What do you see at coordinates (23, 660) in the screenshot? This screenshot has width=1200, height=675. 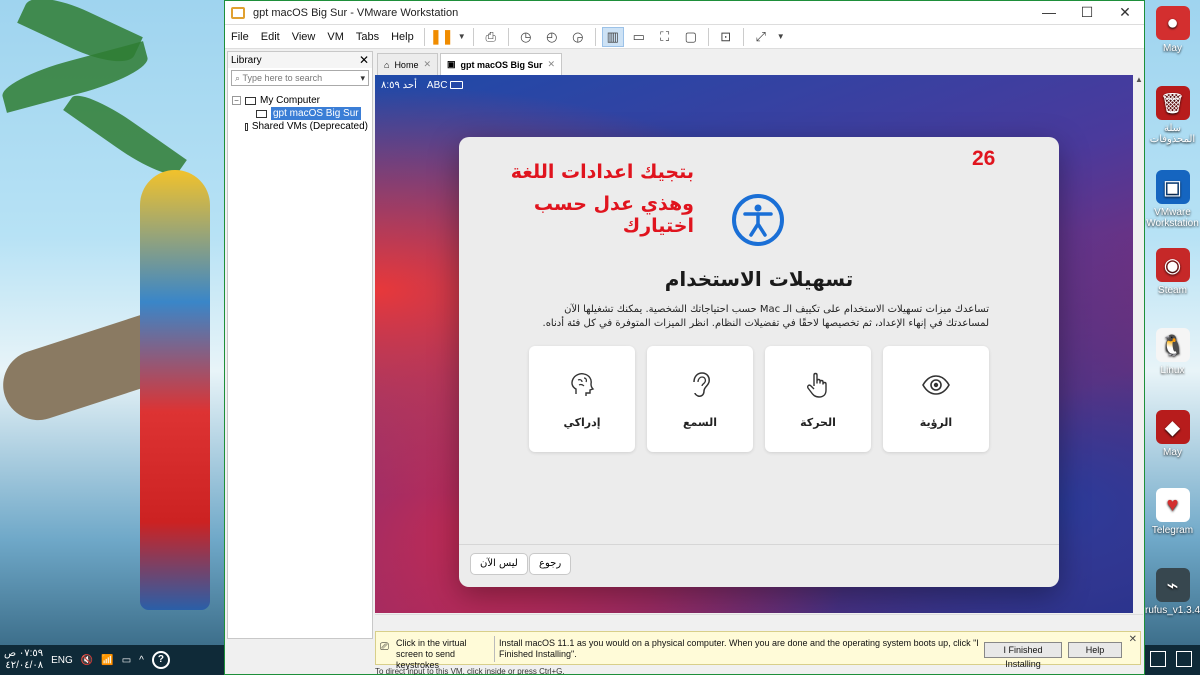 I see `taskbar-clock: ٠٧:٥٩ ص ٤٢/٠٤/٠٨` at bounding box center [23, 660].